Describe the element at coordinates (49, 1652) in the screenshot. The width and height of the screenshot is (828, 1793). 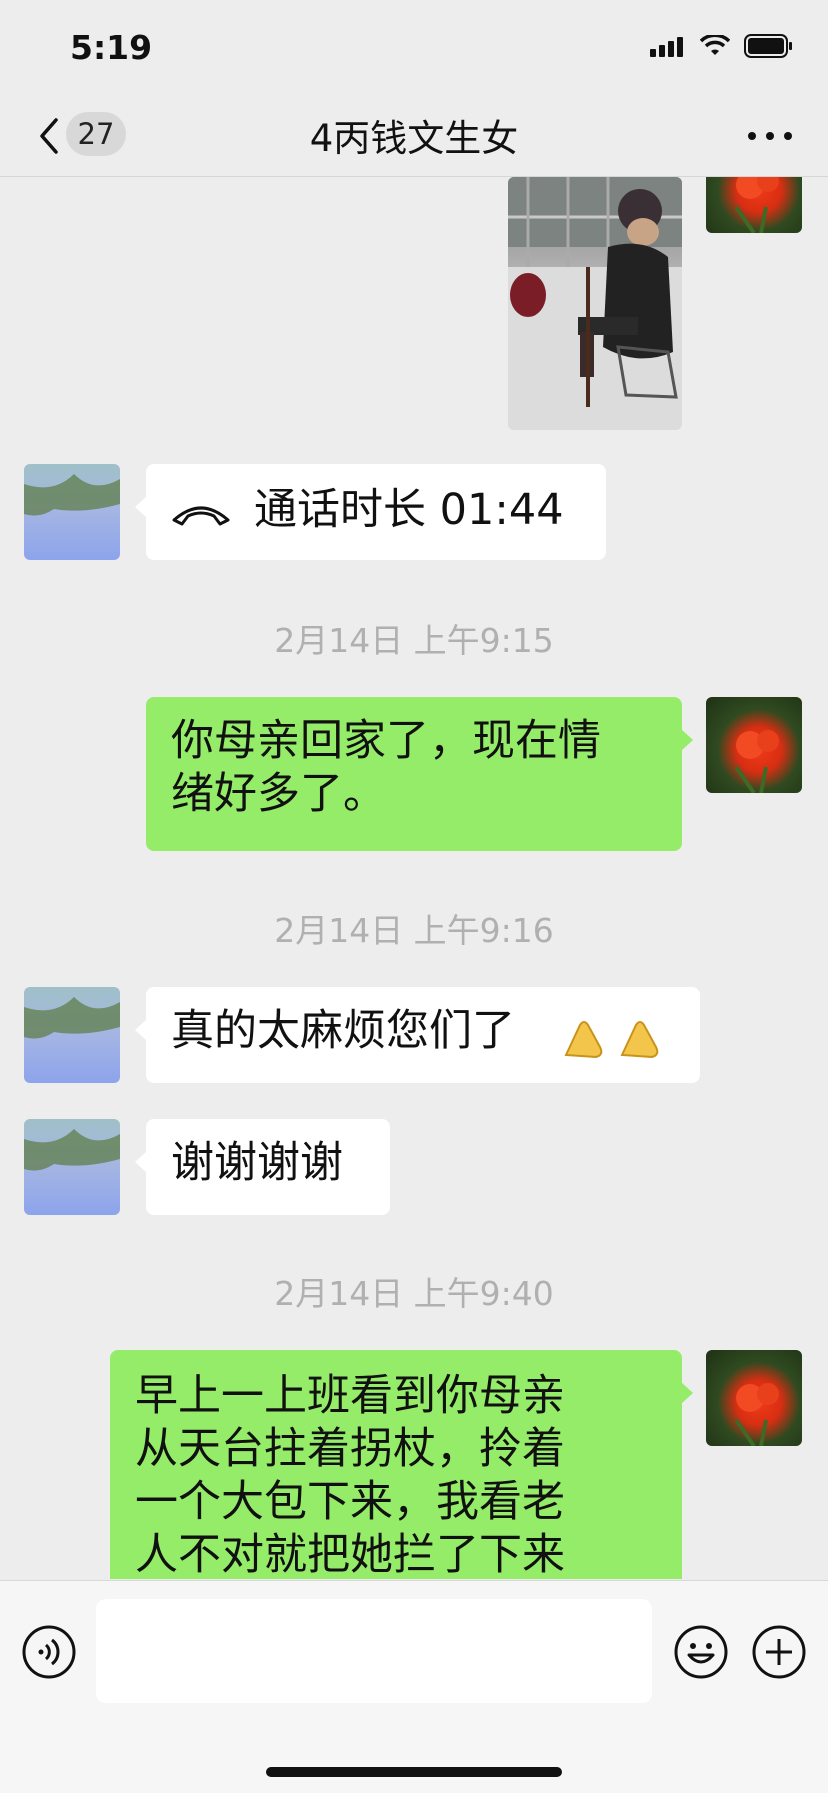
I see `voice-icon` at that location.